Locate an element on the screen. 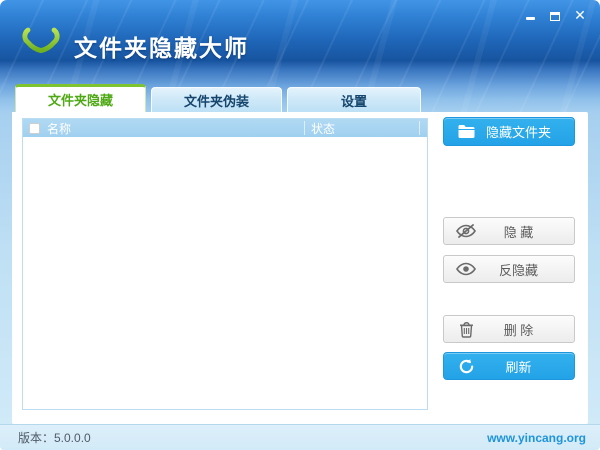  app-logo-icon is located at coordinates (41, 44).